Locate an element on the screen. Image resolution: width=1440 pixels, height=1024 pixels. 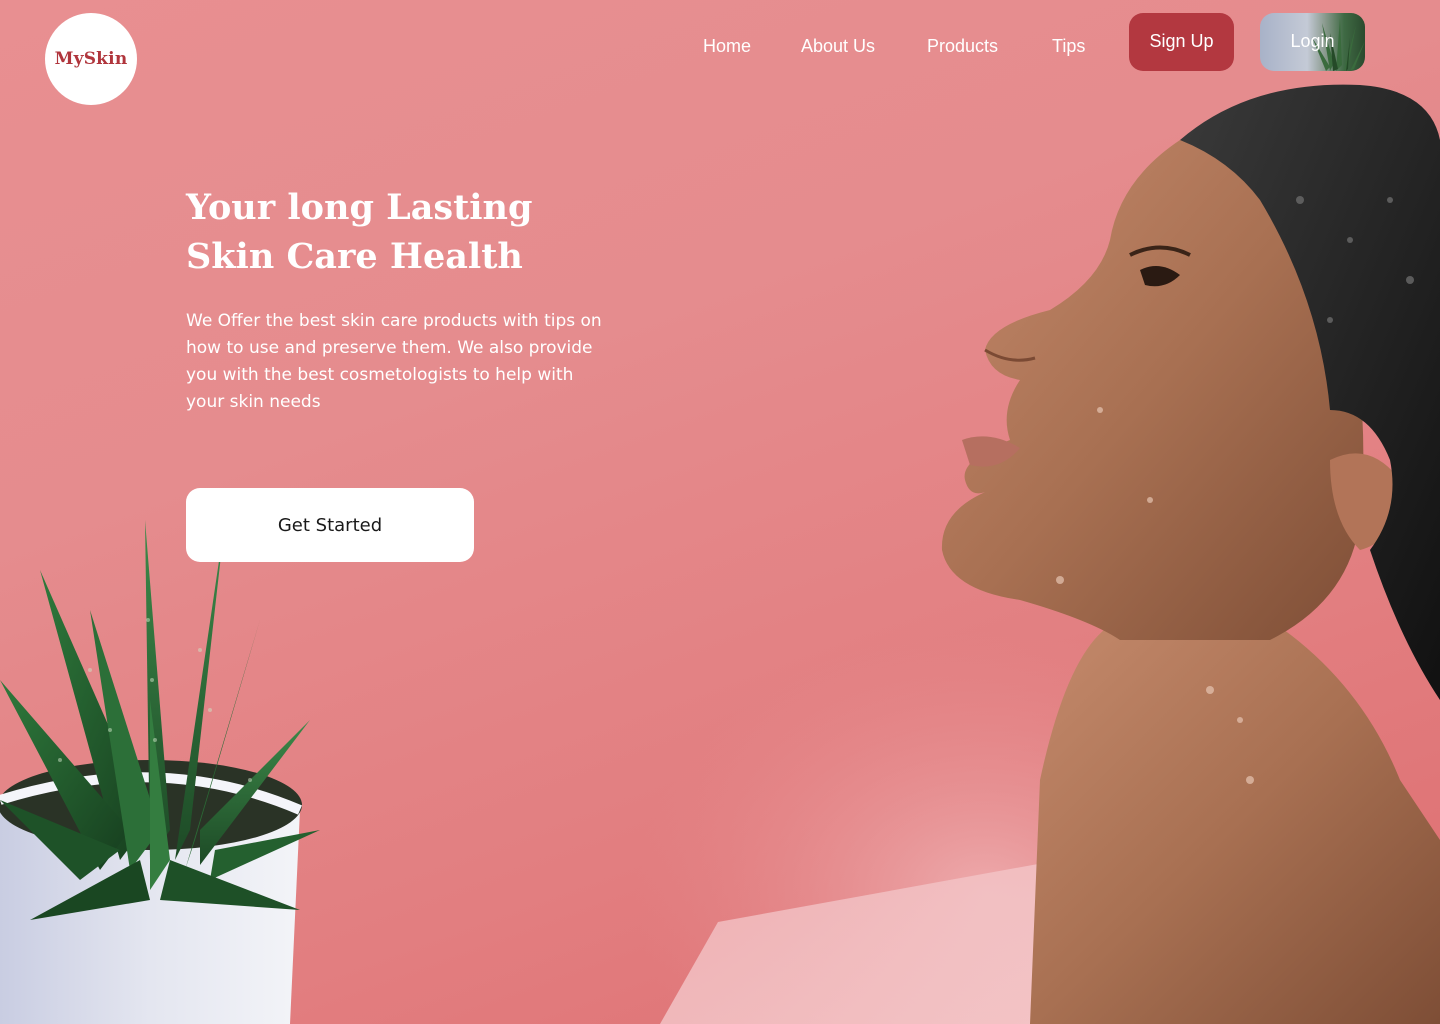
hero-title-line2: Skin Care Health is located at coordinates (354, 256).